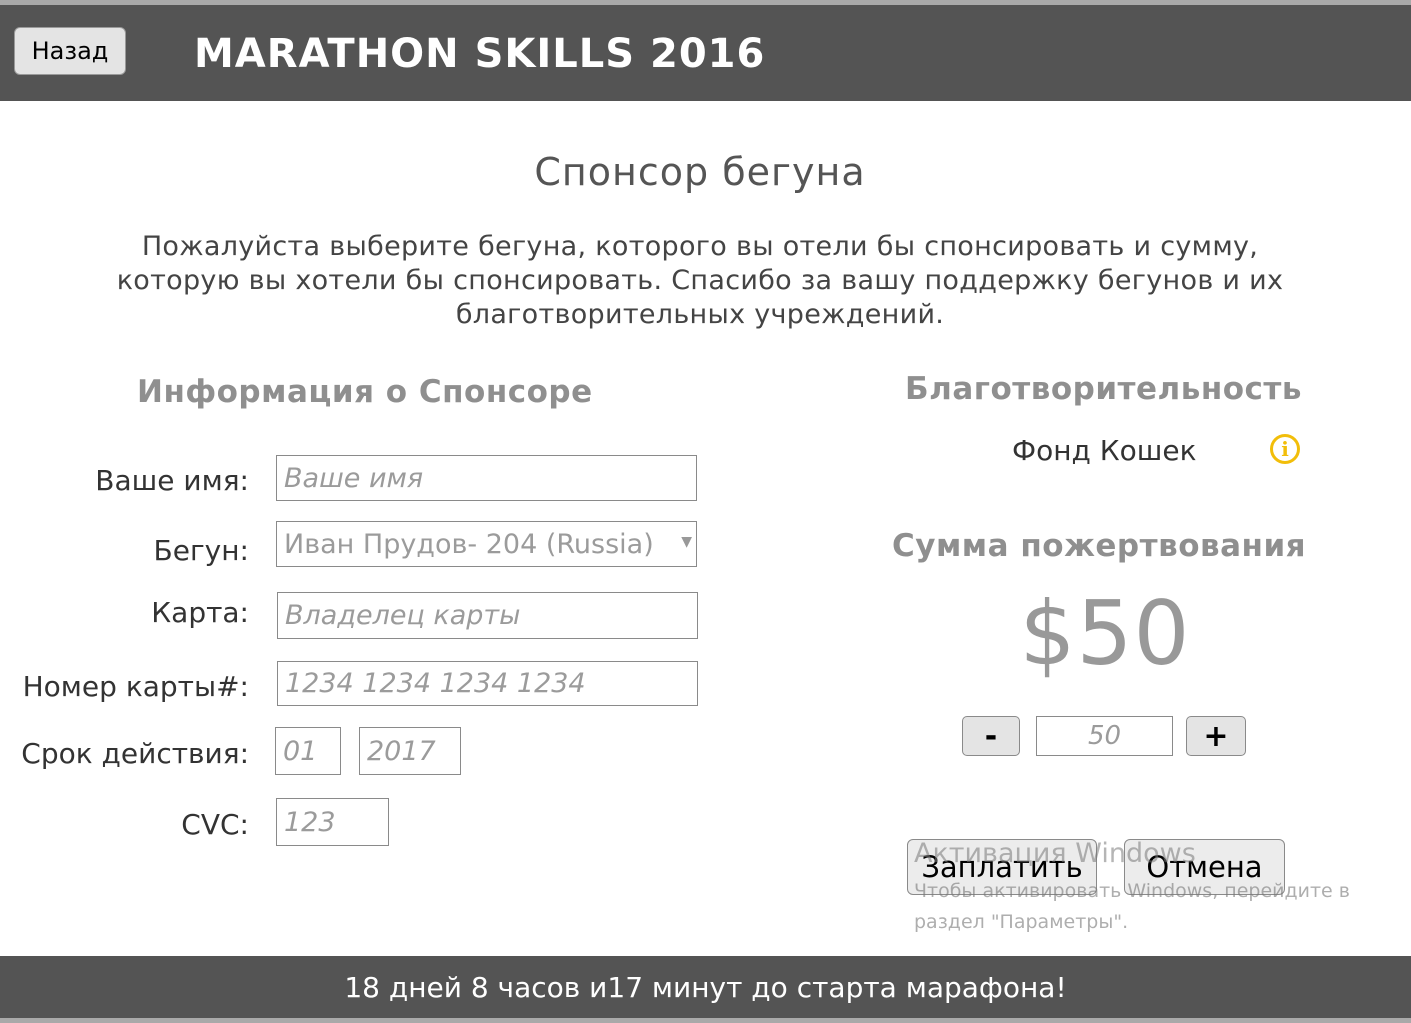 This screenshot has height=1023, width=1411. I want to click on expiry-month-input, so click(308, 751).